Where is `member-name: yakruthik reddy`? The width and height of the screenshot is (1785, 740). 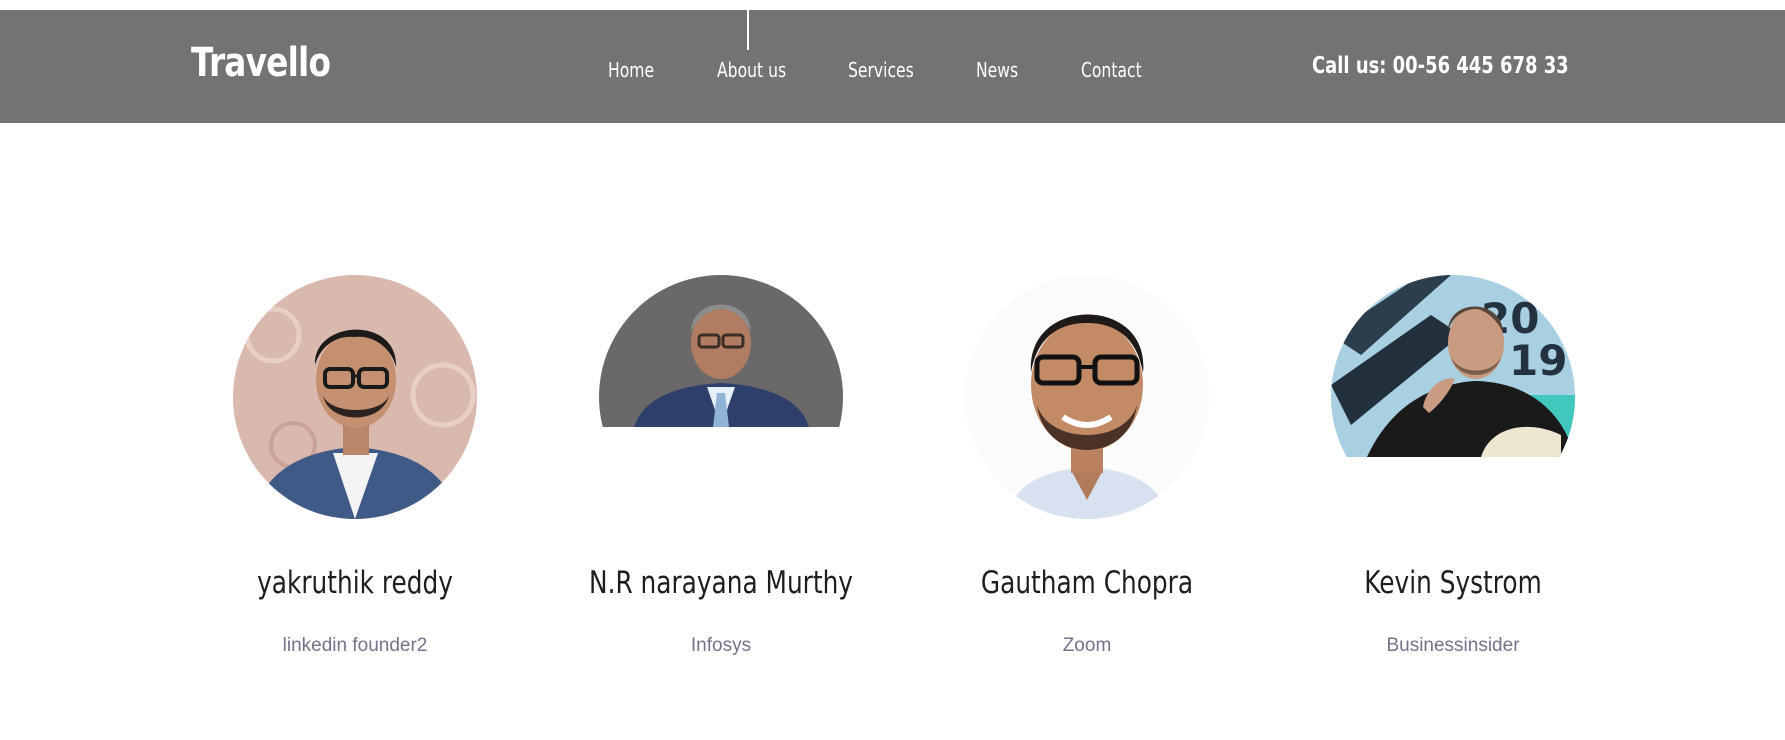 member-name: yakruthik reddy is located at coordinates (355, 583).